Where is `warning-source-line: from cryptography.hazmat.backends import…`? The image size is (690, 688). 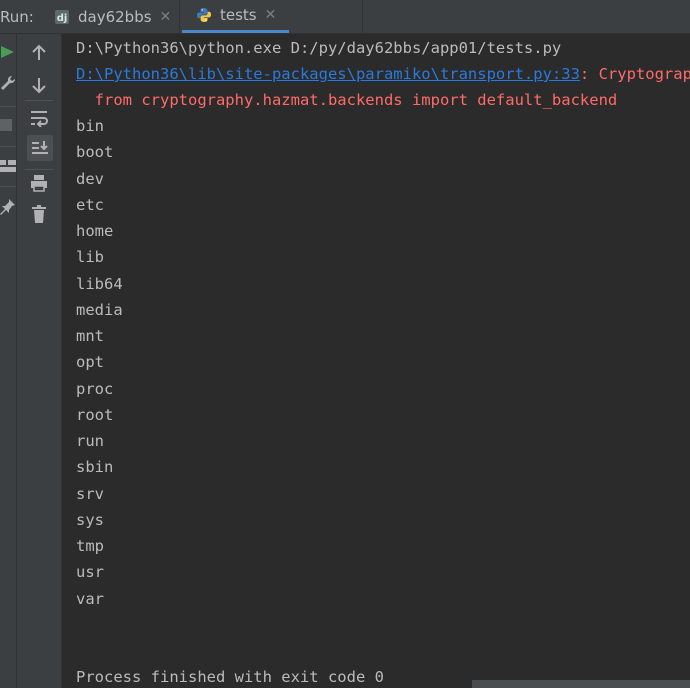
warning-source-line: from cryptography.hazmat.backends import… is located at coordinates (347, 100).